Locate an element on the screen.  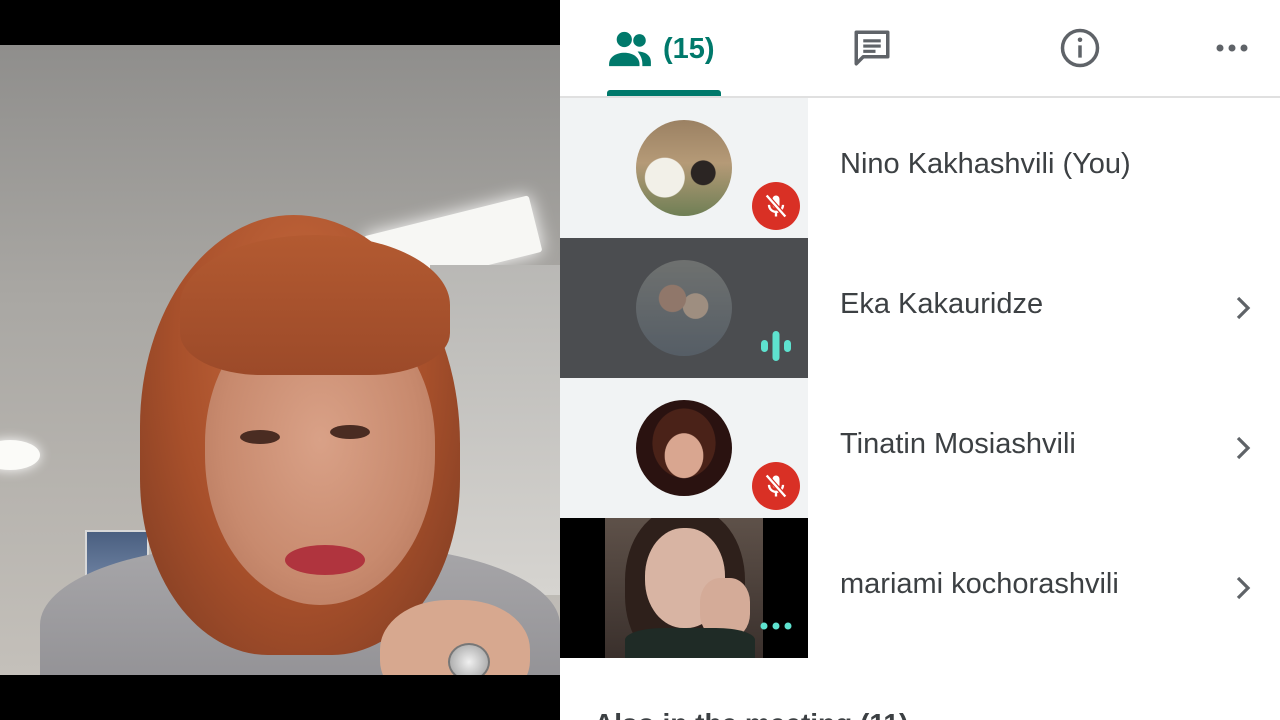
participant-name: mariami kochorashvili is located at coordinates (979, 584).